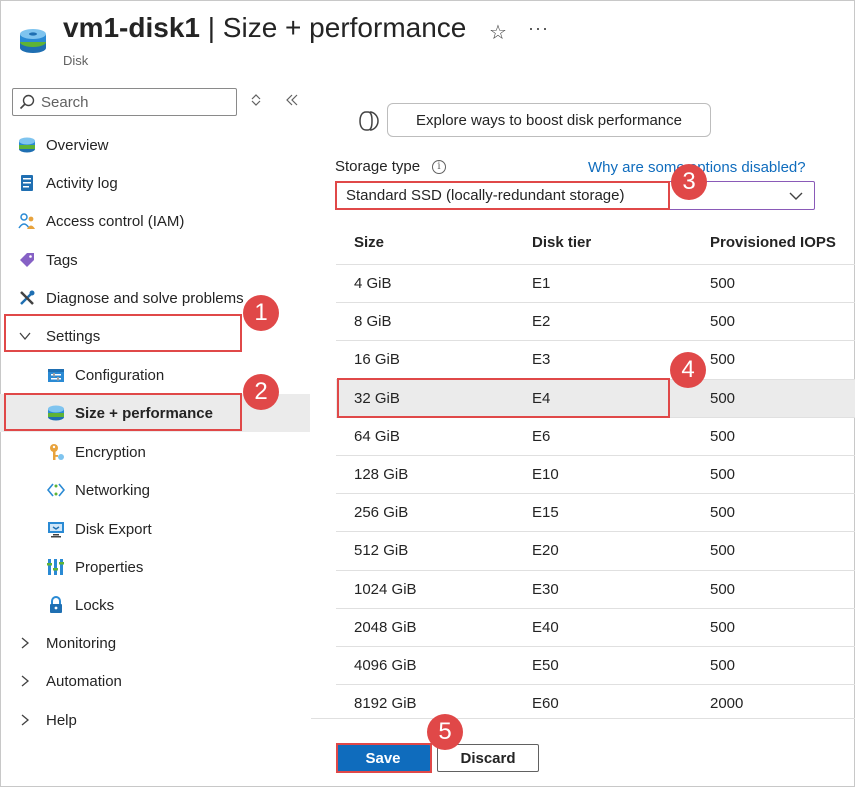  Describe the element at coordinates (595, 436) in the screenshot. I see `table-row: 64 GiB E6 500` at that location.